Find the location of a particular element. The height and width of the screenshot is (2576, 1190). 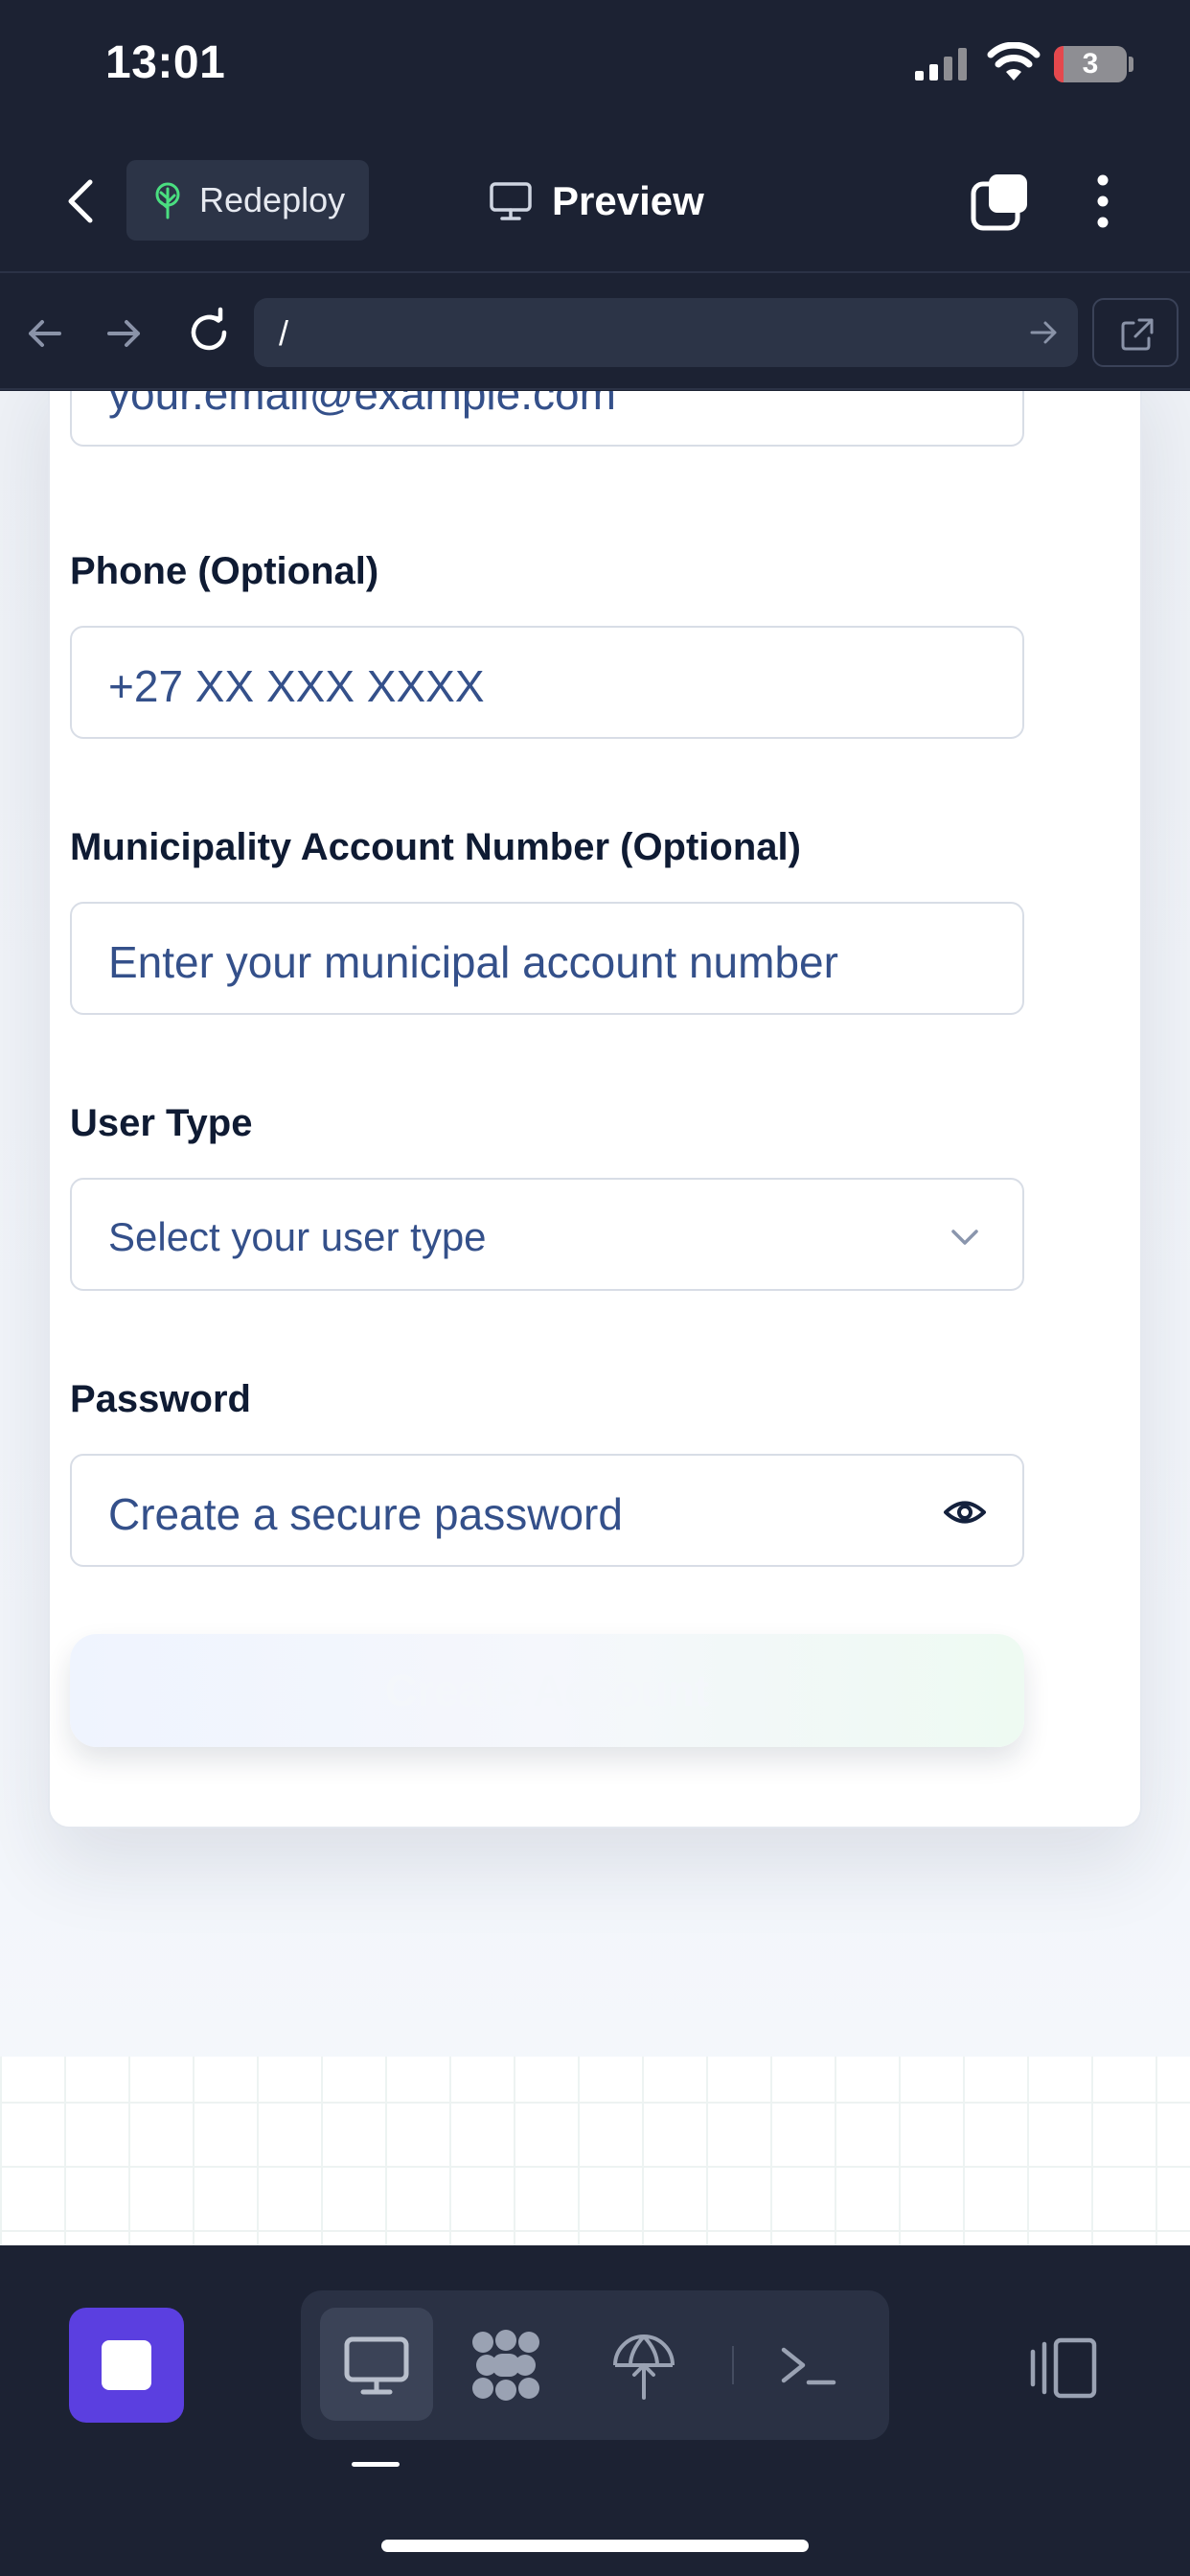

browser-back-icon is located at coordinates (45, 333).